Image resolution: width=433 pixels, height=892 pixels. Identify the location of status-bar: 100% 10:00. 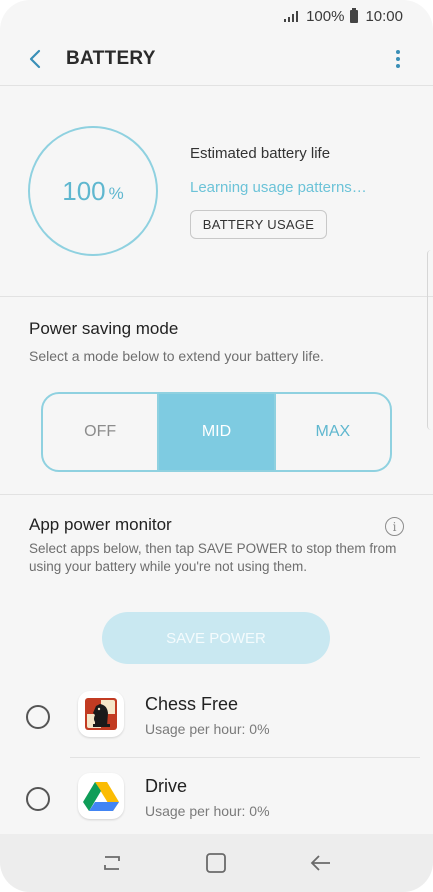
(216, 16).